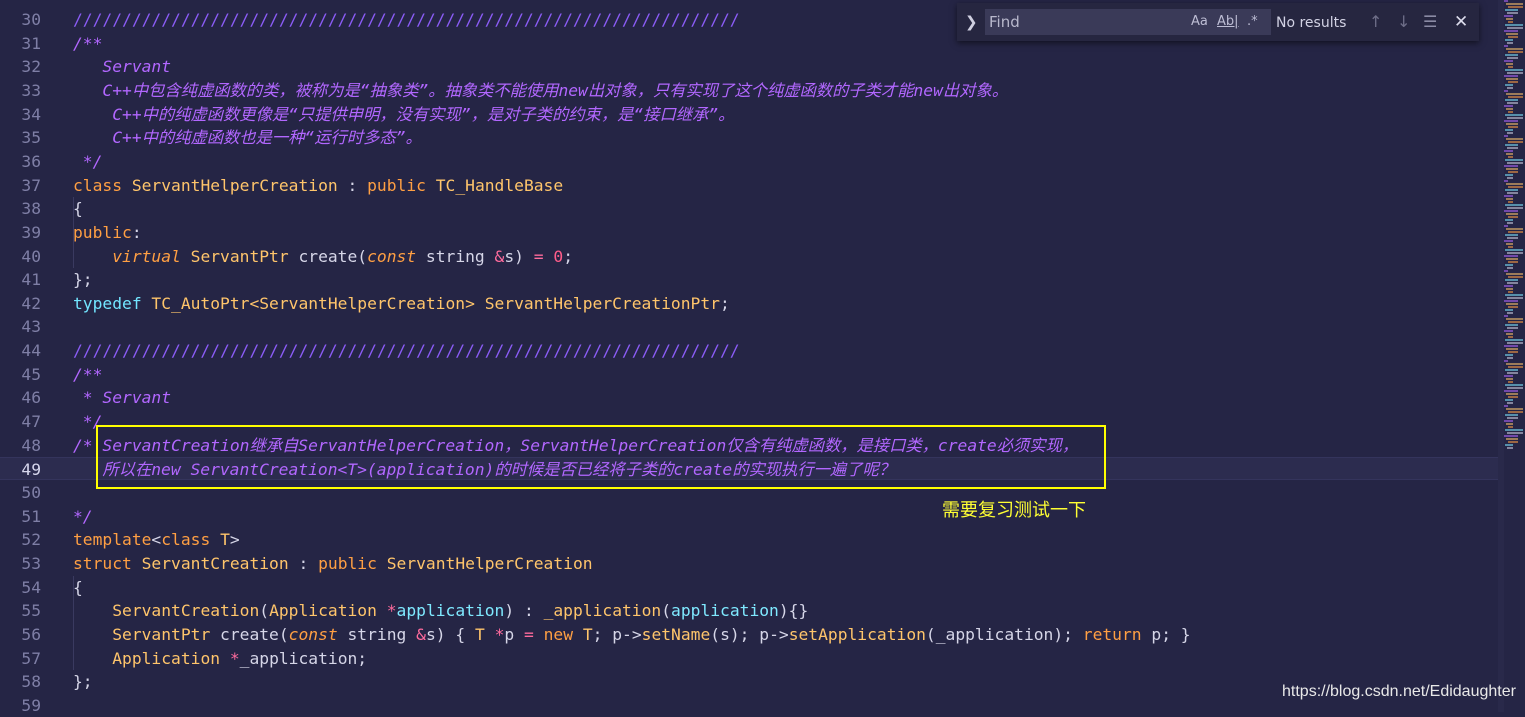 The image size is (1525, 717). Describe the element at coordinates (749, 587) in the screenshot. I see `code-line: 54 {` at that location.